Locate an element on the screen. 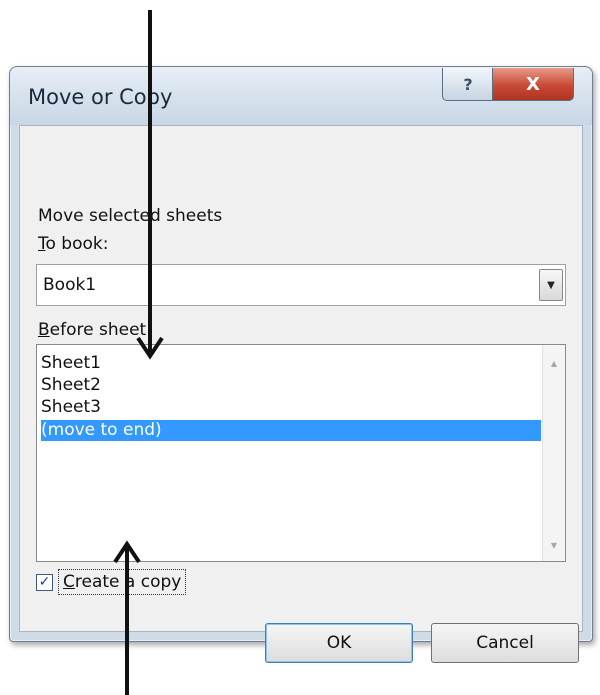 The width and height of the screenshot is (600, 695). list-item-sheet1: Sheet1 is located at coordinates (291, 363).